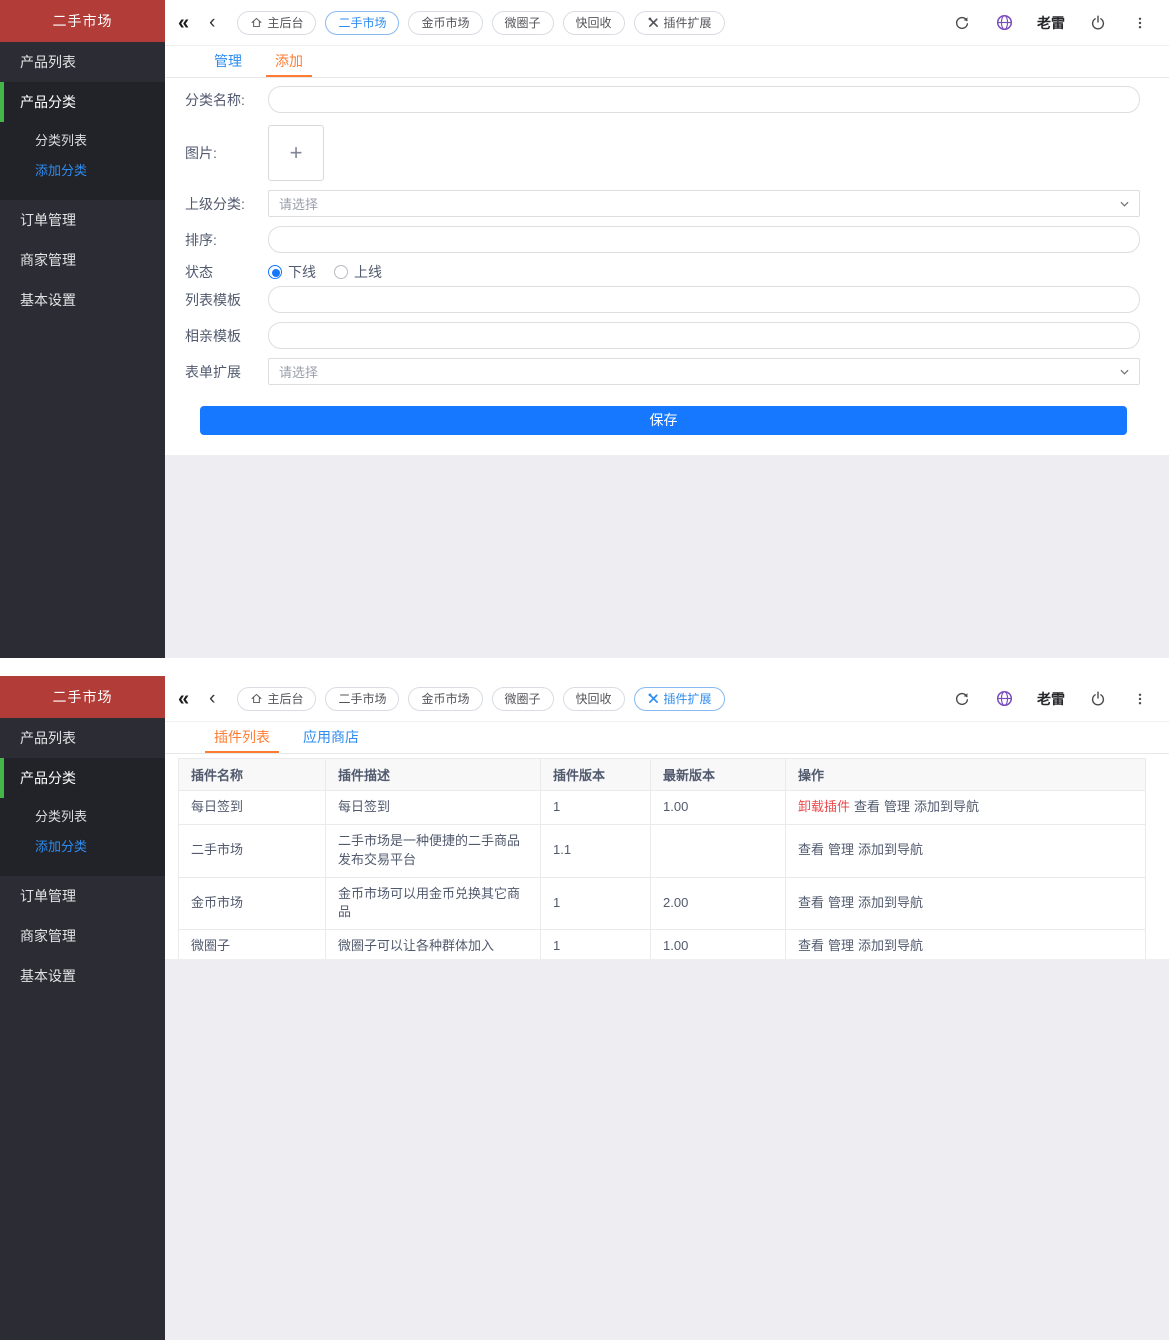 This screenshot has height=1340, width=1169. Describe the element at coordinates (704, 99) in the screenshot. I see `category-name-input` at that location.